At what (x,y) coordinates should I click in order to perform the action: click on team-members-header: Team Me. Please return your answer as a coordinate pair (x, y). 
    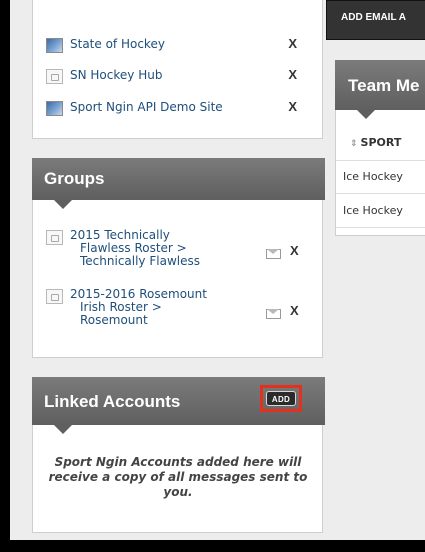
    Looking at the image, I should click on (380, 85).